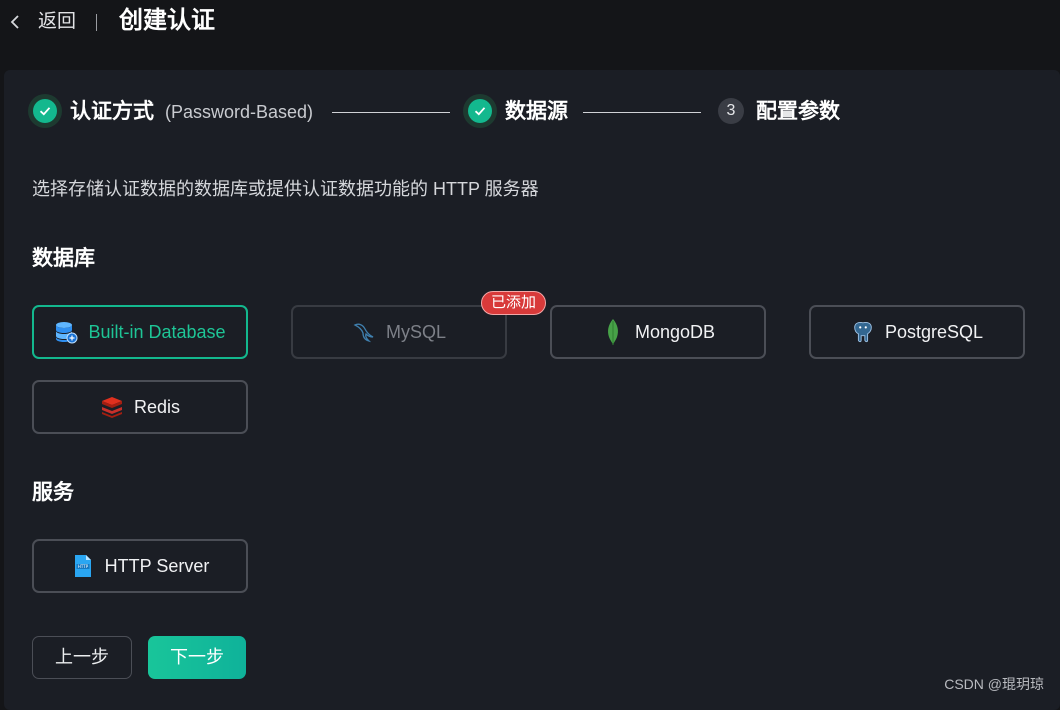 This screenshot has height=710, width=1060. I want to click on database-icon, so click(66, 332).